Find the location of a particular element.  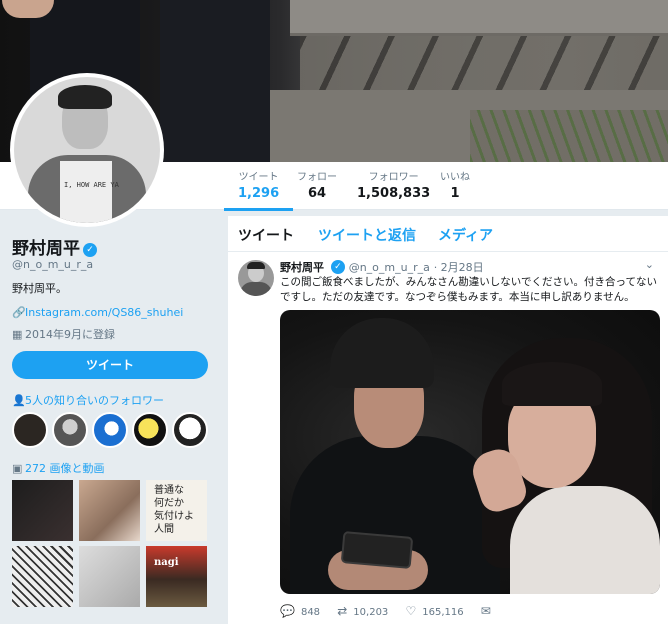

reply-icon: 💬 is located at coordinates (287, 611).